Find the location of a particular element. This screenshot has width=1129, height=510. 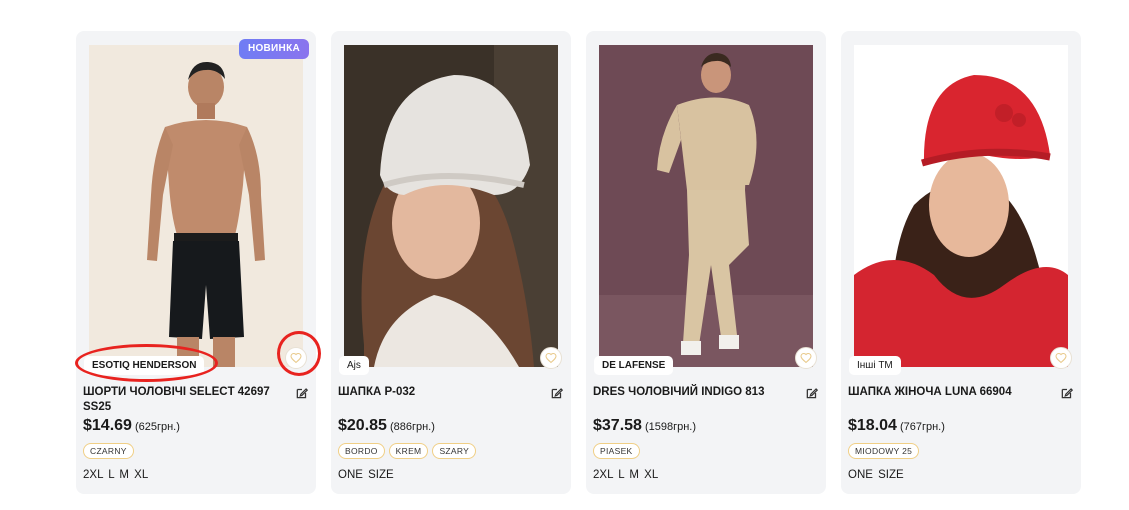

product-title: ШОРТИ ЧОЛОВІЧІ SELECT 42697 SS25 is located at coordinates (183, 400).